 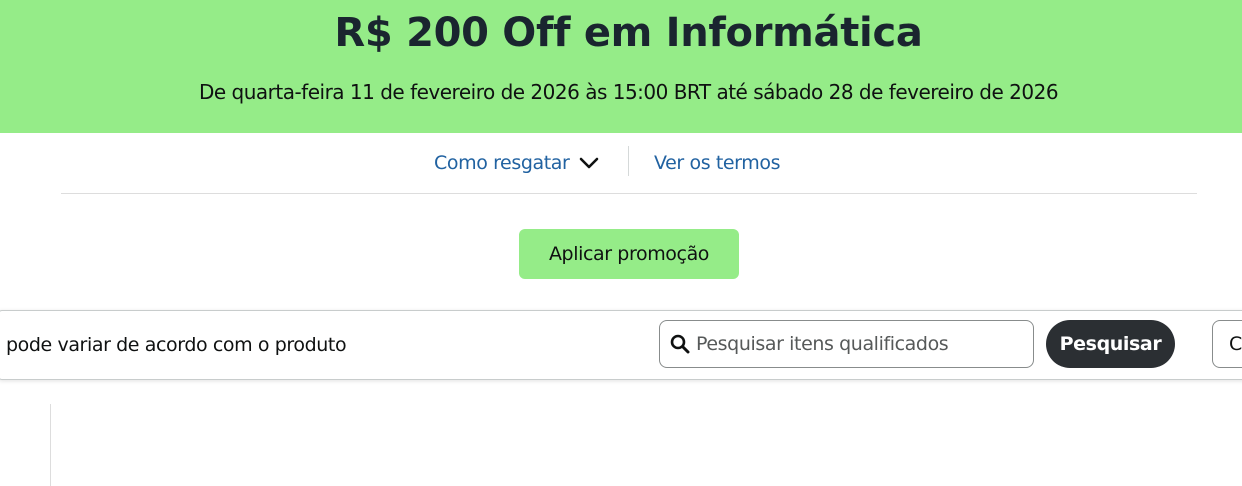 What do you see at coordinates (629, 193) in the screenshot?
I see `section-divider` at bounding box center [629, 193].